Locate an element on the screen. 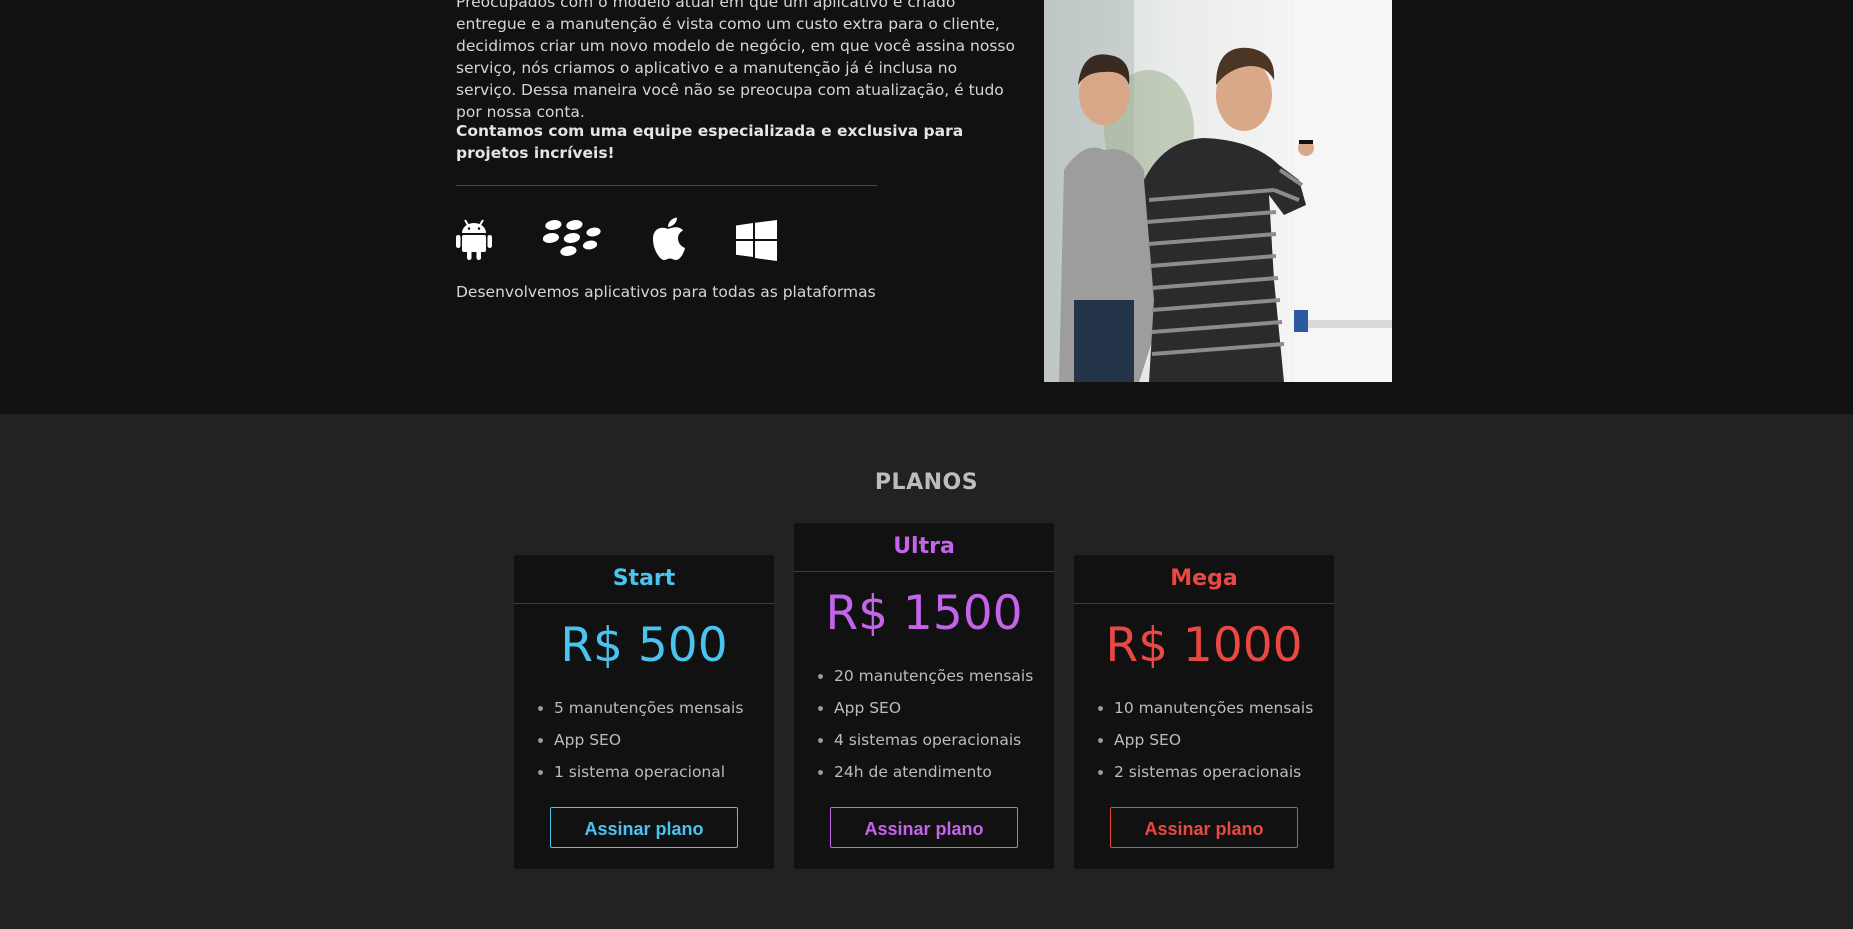 Image resolution: width=1853 pixels, height=929 pixels. plan-price: R$ 1000 is located at coordinates (1204, 645).